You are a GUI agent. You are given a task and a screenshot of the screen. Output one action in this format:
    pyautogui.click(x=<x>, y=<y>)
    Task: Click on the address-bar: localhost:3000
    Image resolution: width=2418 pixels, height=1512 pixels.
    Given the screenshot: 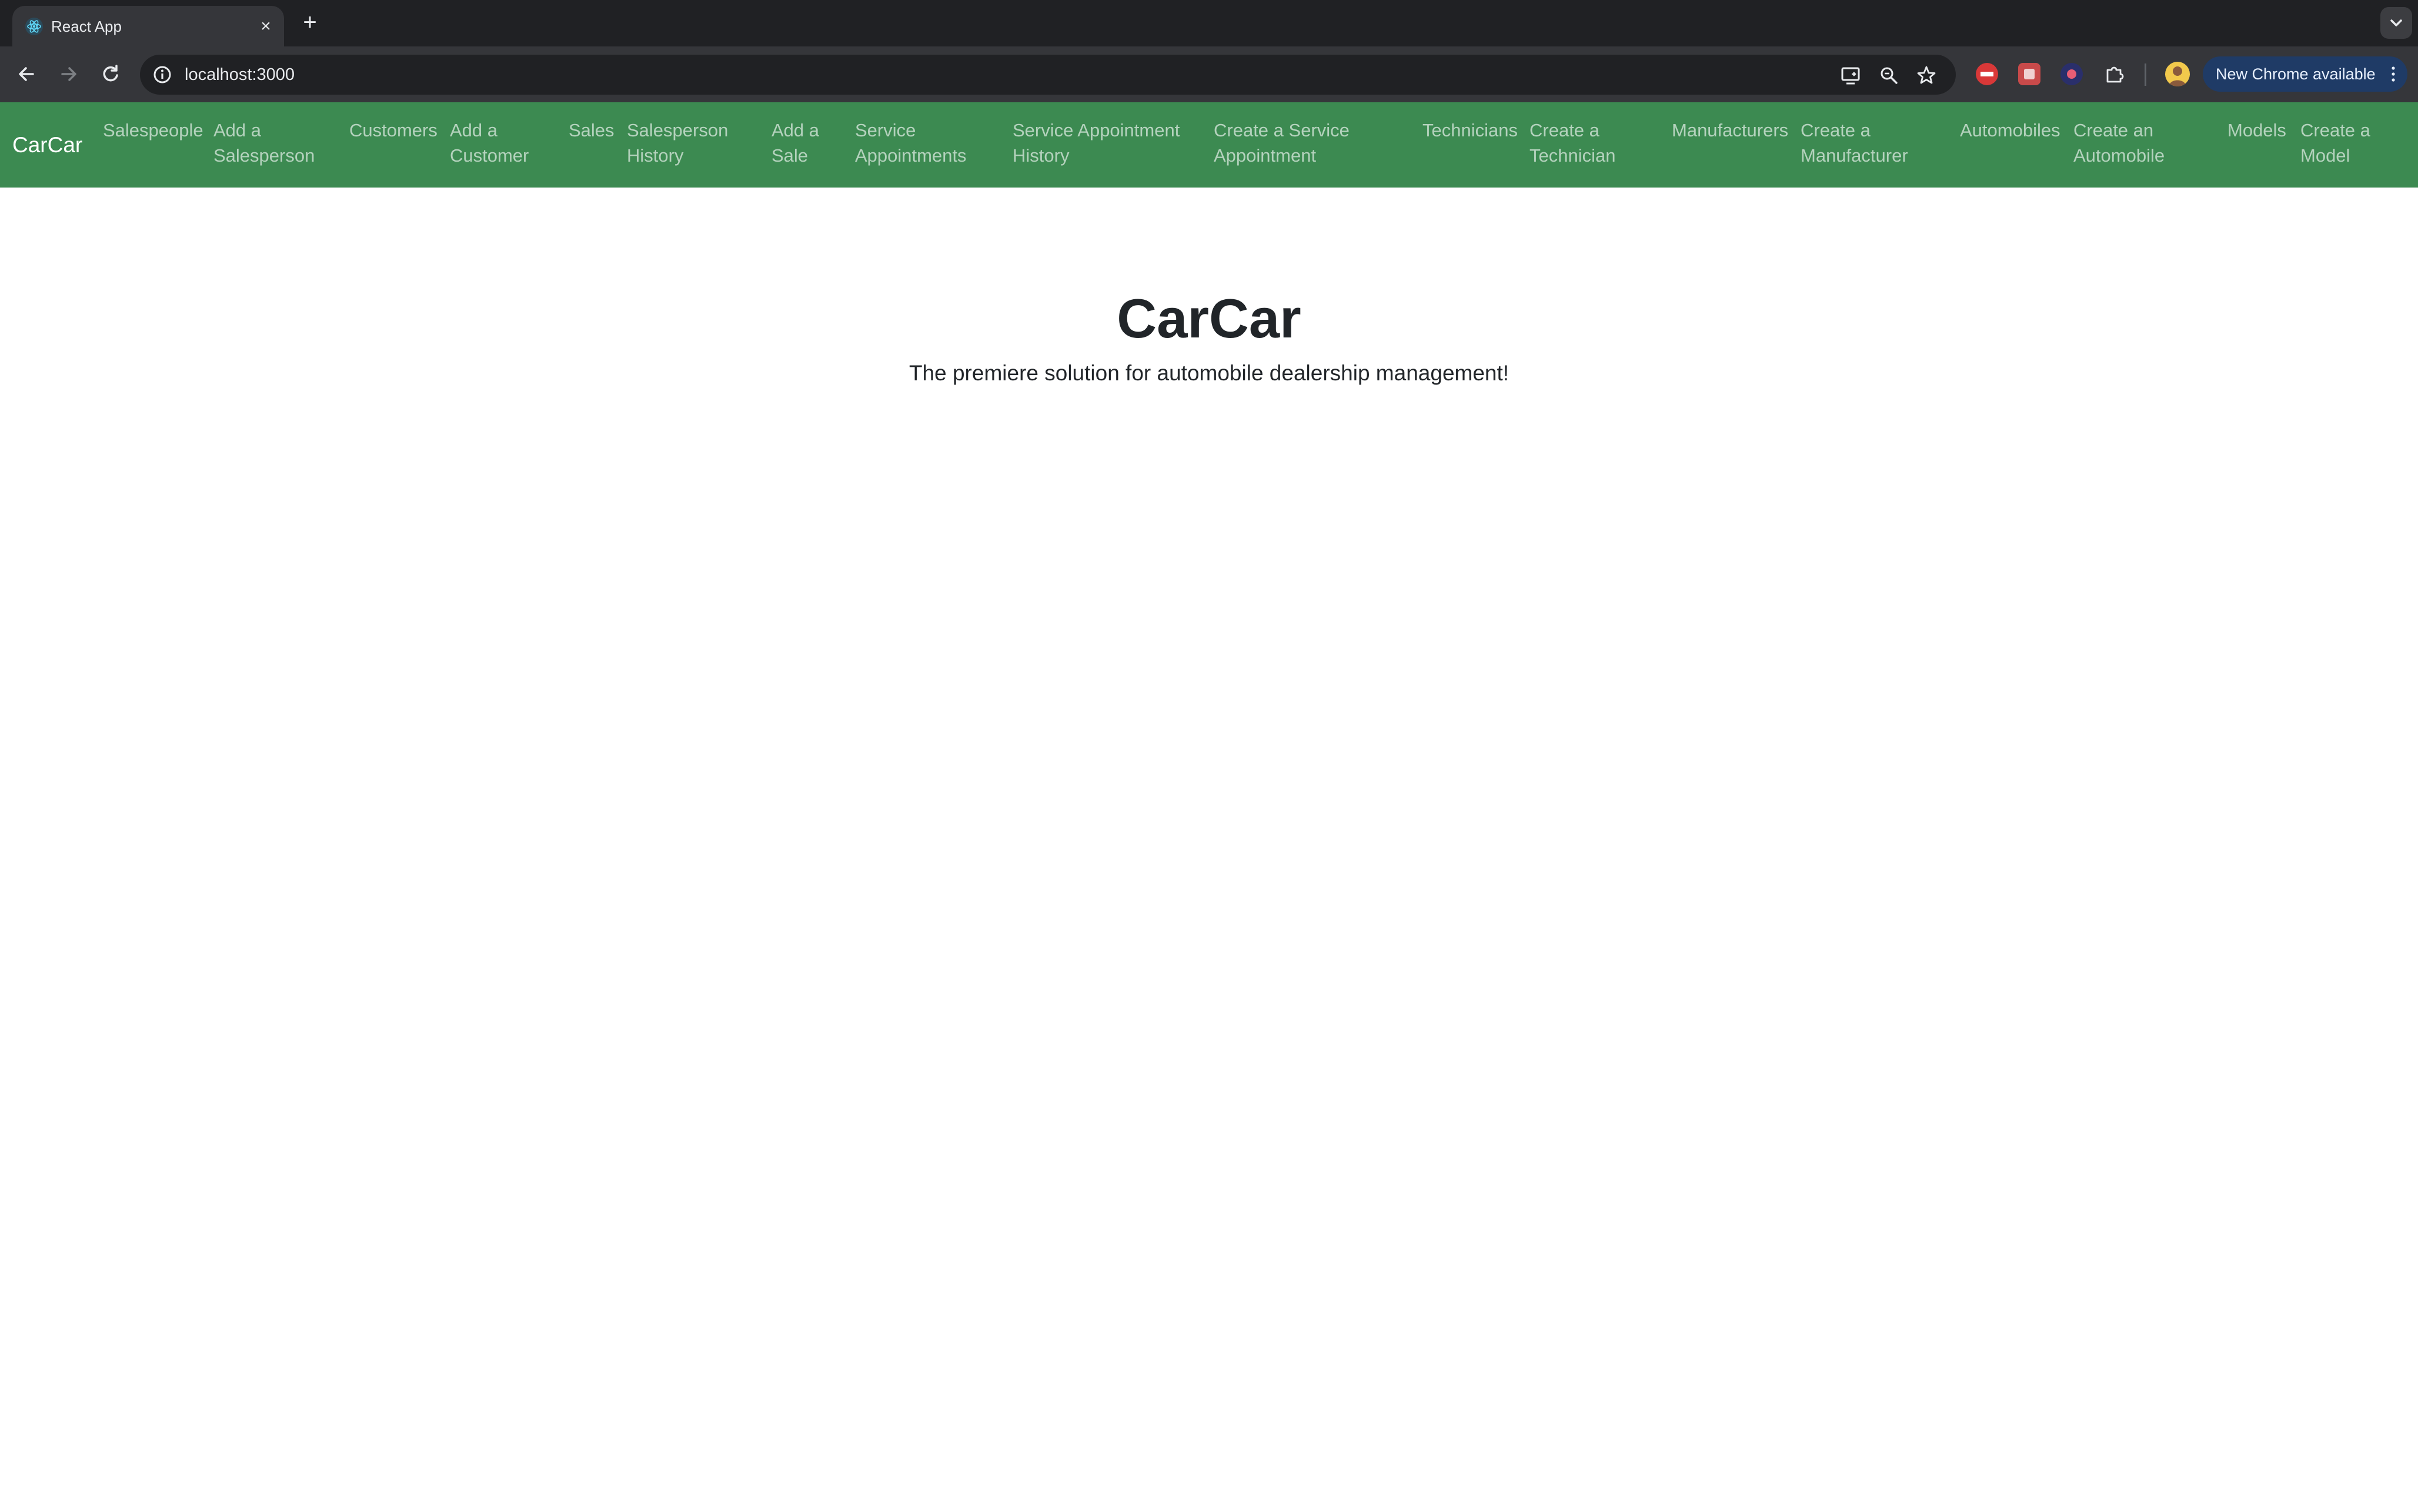 What is the action you would take?
    pyautogui.click(x=1048, y=75)
    